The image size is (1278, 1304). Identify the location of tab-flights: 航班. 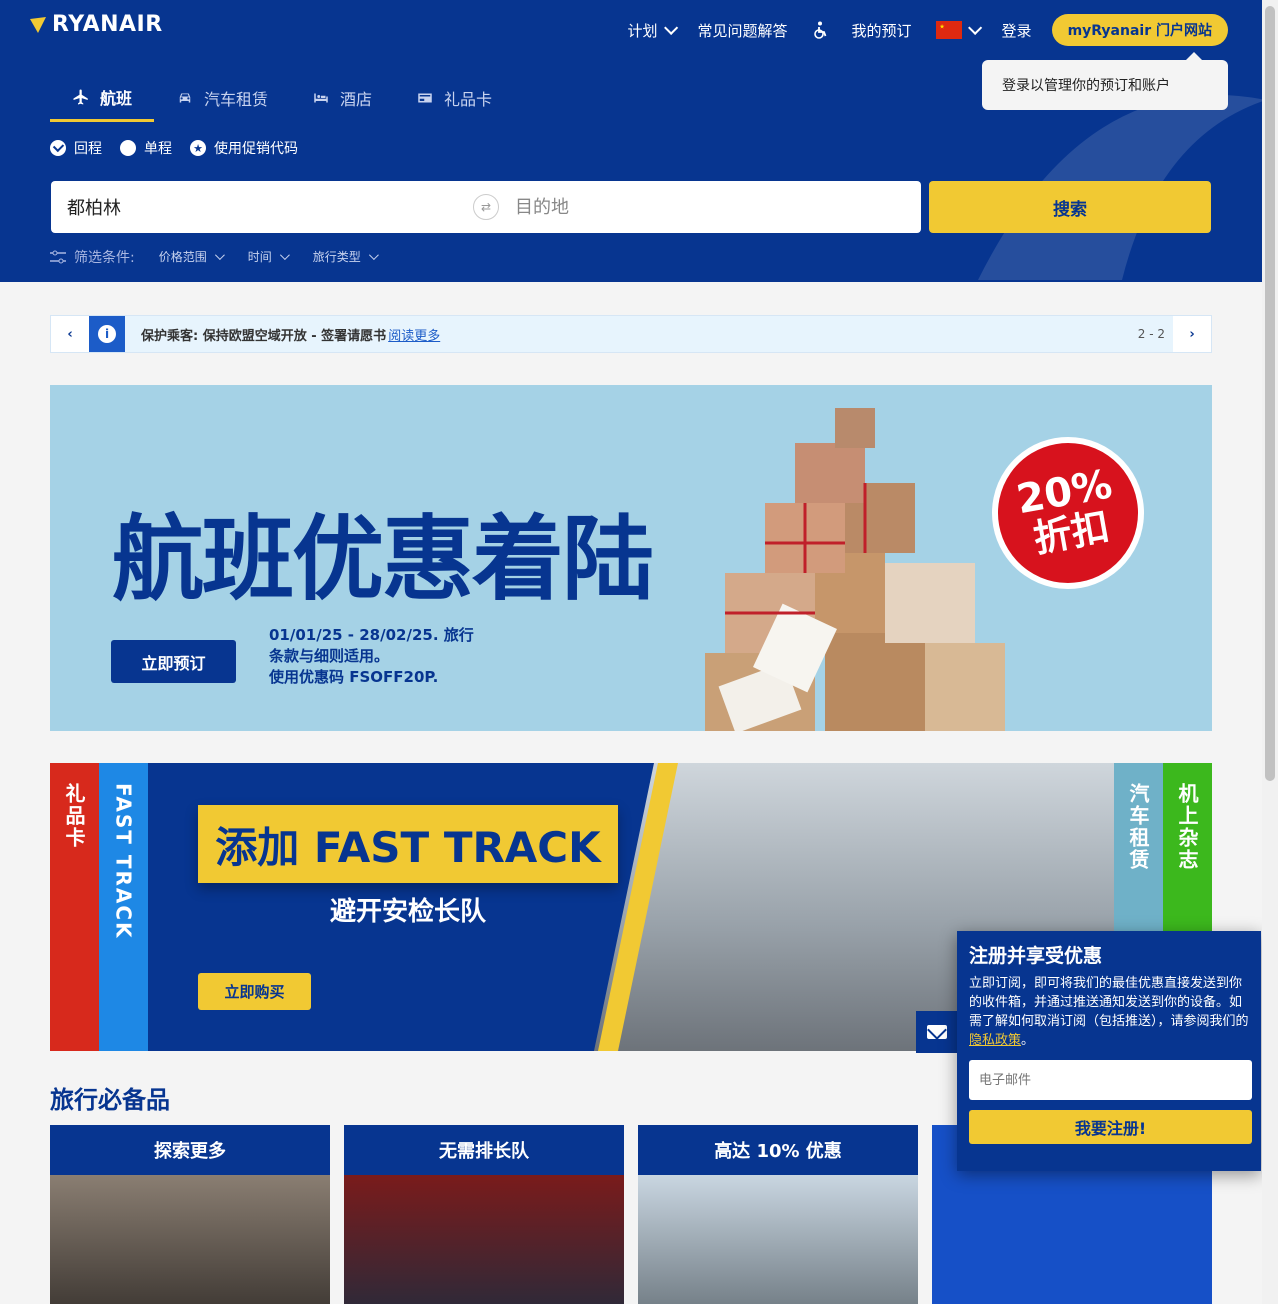
(102, 98).